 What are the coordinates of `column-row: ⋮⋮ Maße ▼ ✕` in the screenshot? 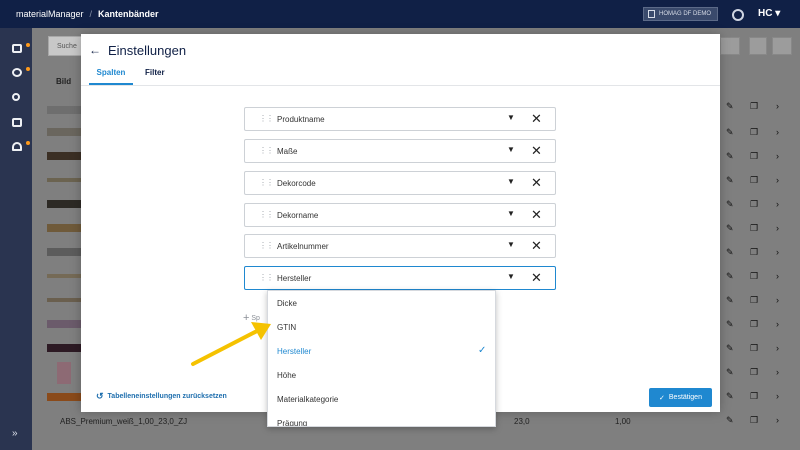 It's located at (400, 151).